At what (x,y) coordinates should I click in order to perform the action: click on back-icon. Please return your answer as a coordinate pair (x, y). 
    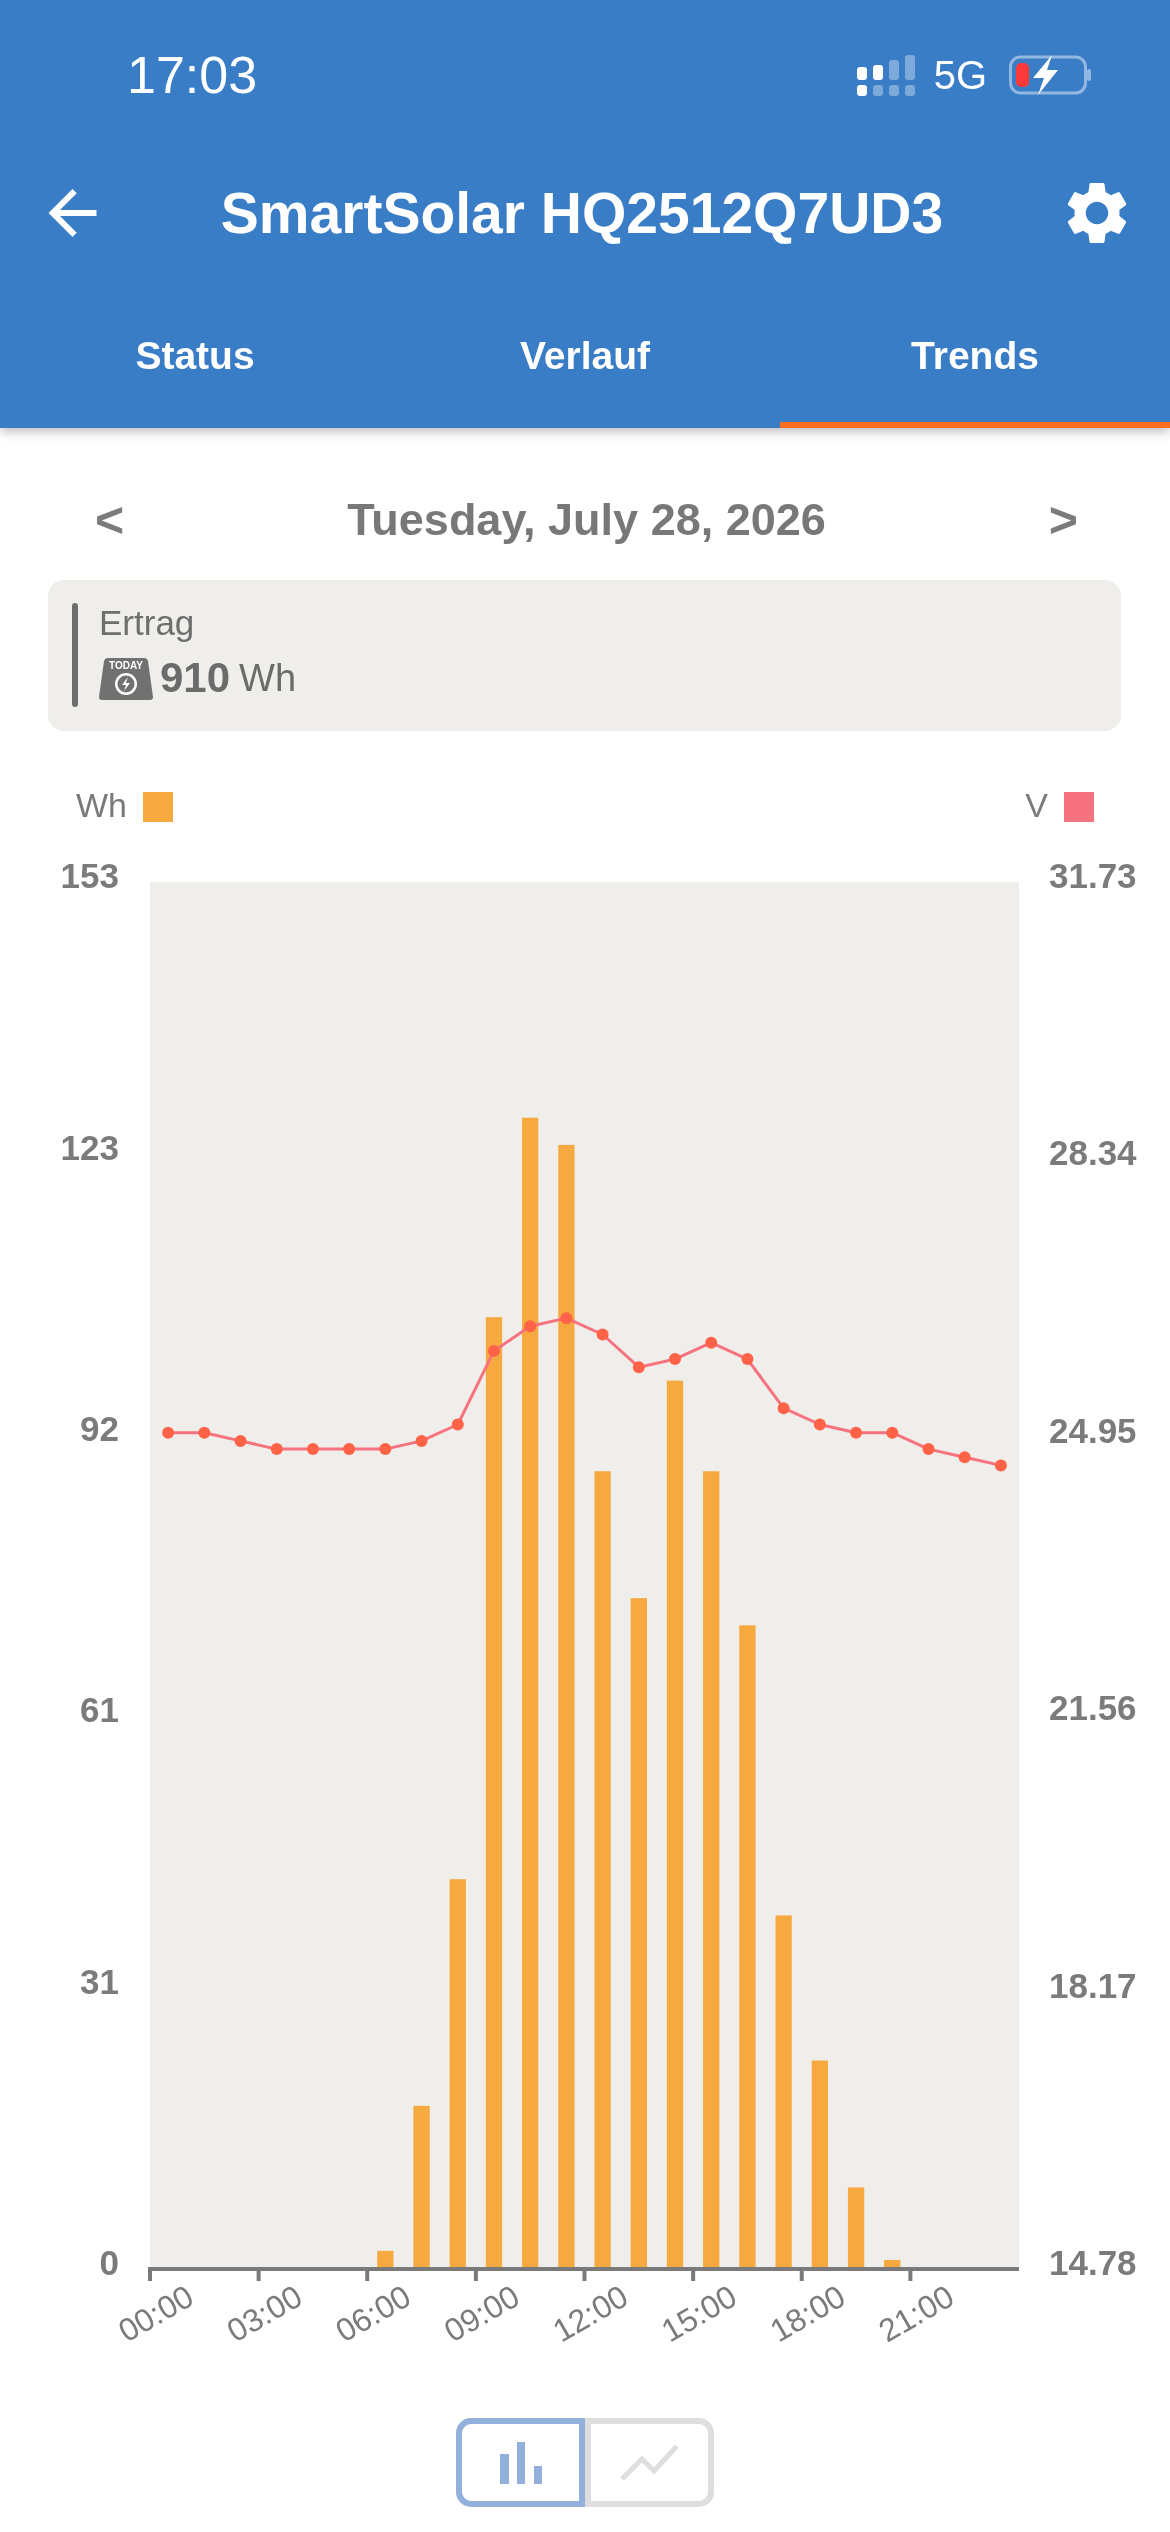
    Looking at the image, I should click on (72, 212).